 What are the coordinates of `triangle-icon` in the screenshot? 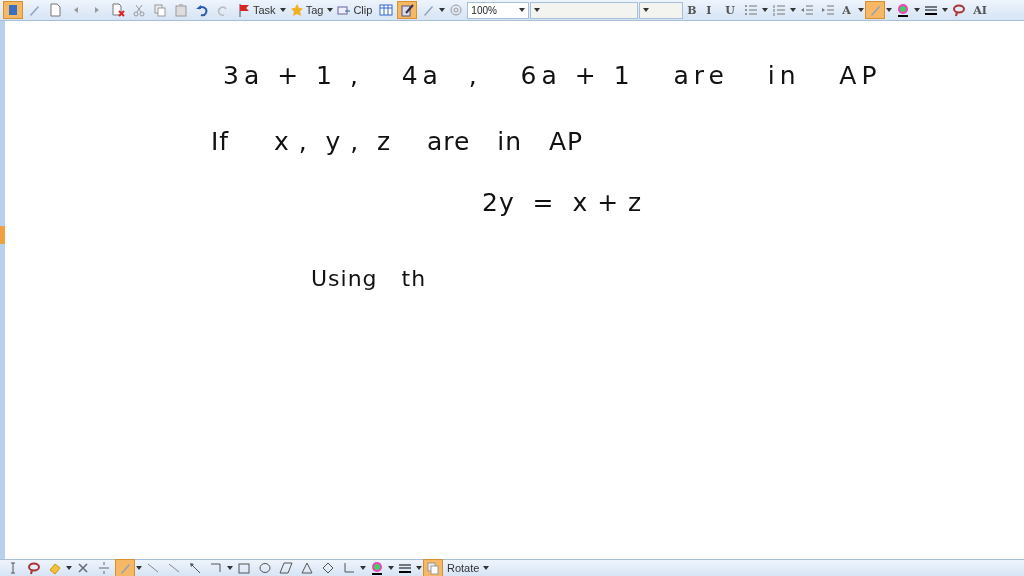 It's located at (307, 568).